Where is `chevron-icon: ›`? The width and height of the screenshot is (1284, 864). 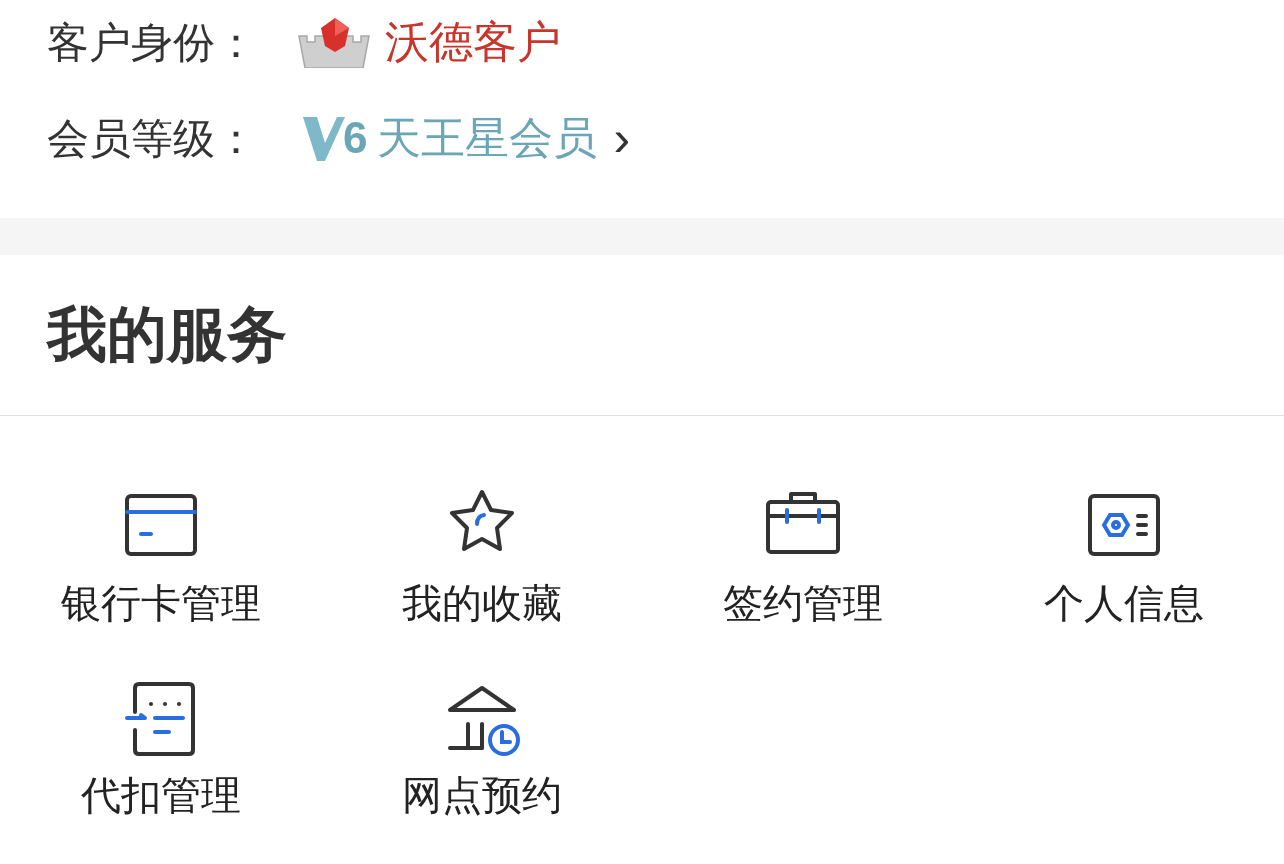 chevron-icon: › is located at coordinates (622, 138).